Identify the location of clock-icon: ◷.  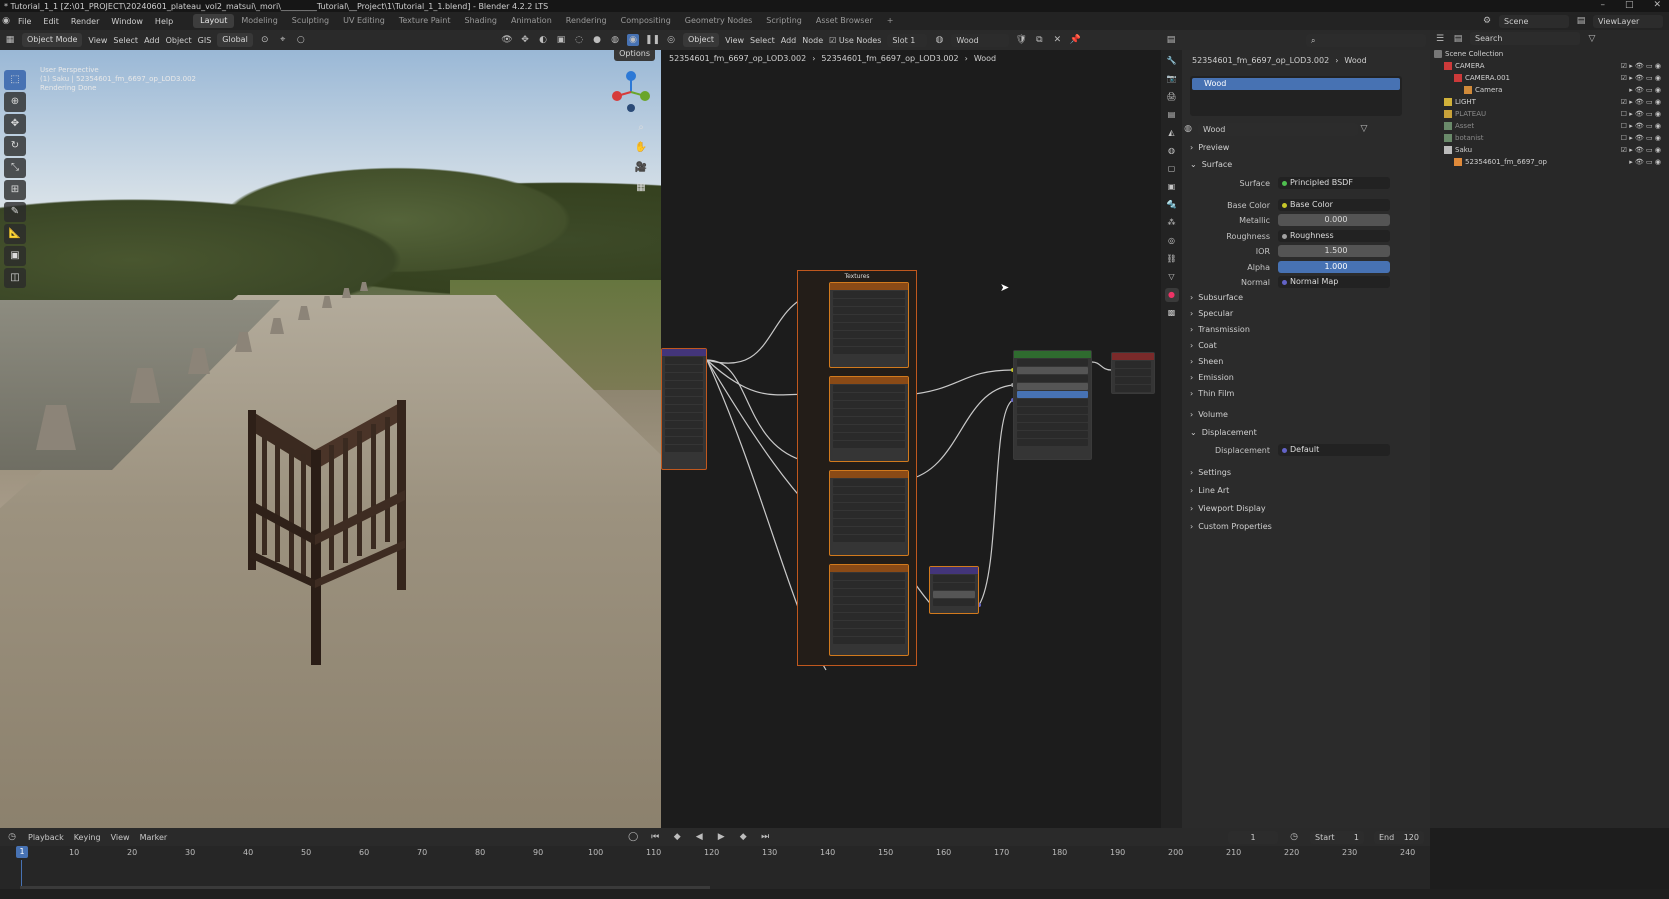
(1294, 837).